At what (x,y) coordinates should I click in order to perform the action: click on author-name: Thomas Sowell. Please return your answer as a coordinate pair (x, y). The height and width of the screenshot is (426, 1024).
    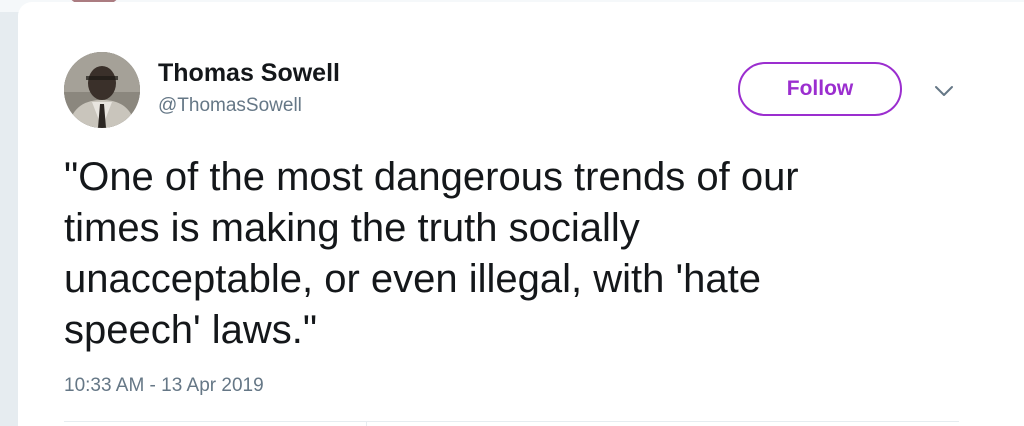
    Looking at the image, I should click on (249, 73).